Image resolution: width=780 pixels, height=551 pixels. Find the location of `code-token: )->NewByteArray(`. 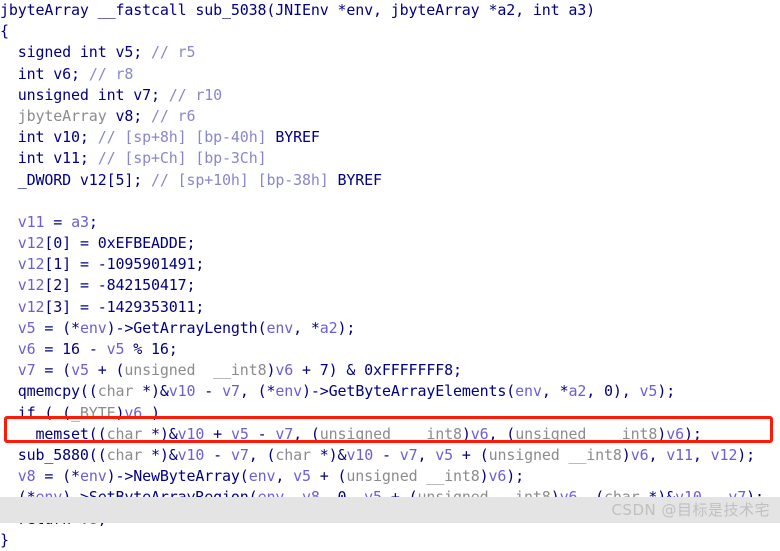

code-token: )->NewByteArray( is located at coordinates (177, 476).